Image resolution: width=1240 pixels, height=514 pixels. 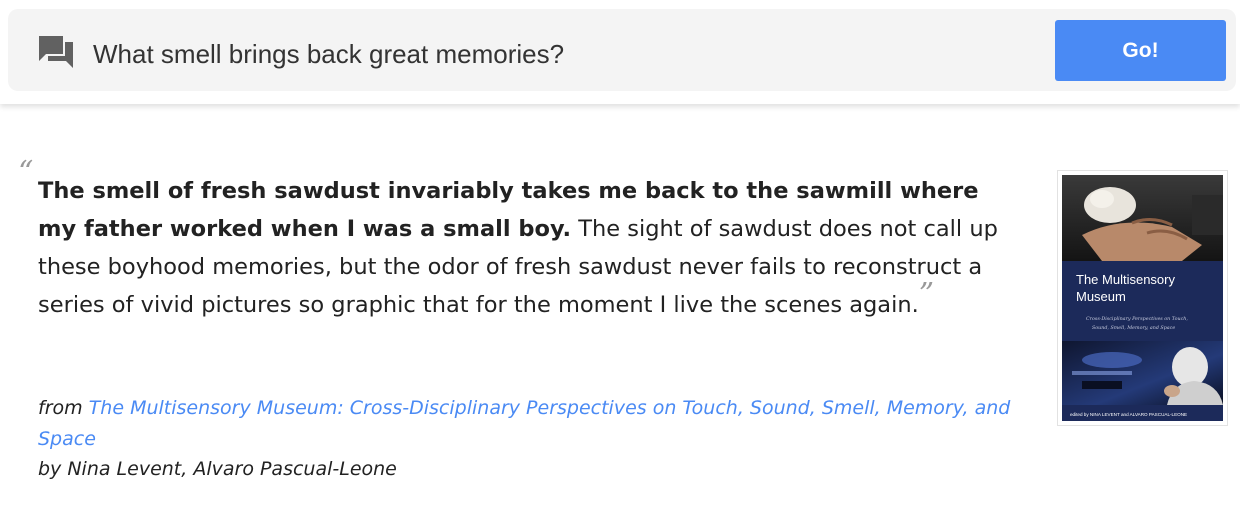 What do you see at coordinates (1101, 296) in the screenshot?
I see `cover-title-line2: Museum` at bounding box center [1101, 296].